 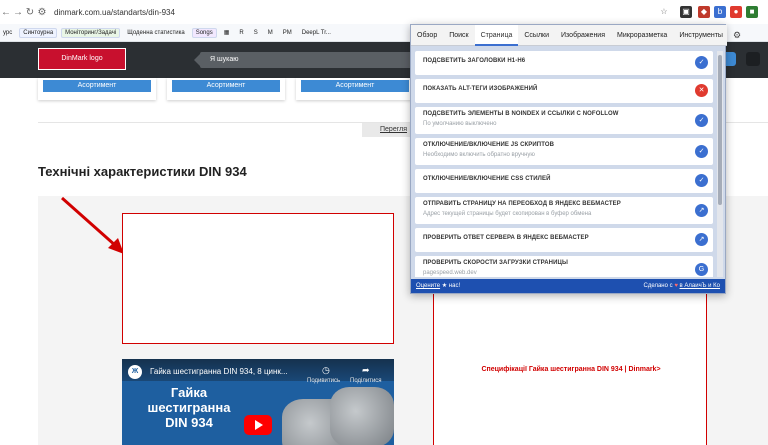 I want to click on item-label: Отключение/включение JS скриптов, so click(x=489, y=145).